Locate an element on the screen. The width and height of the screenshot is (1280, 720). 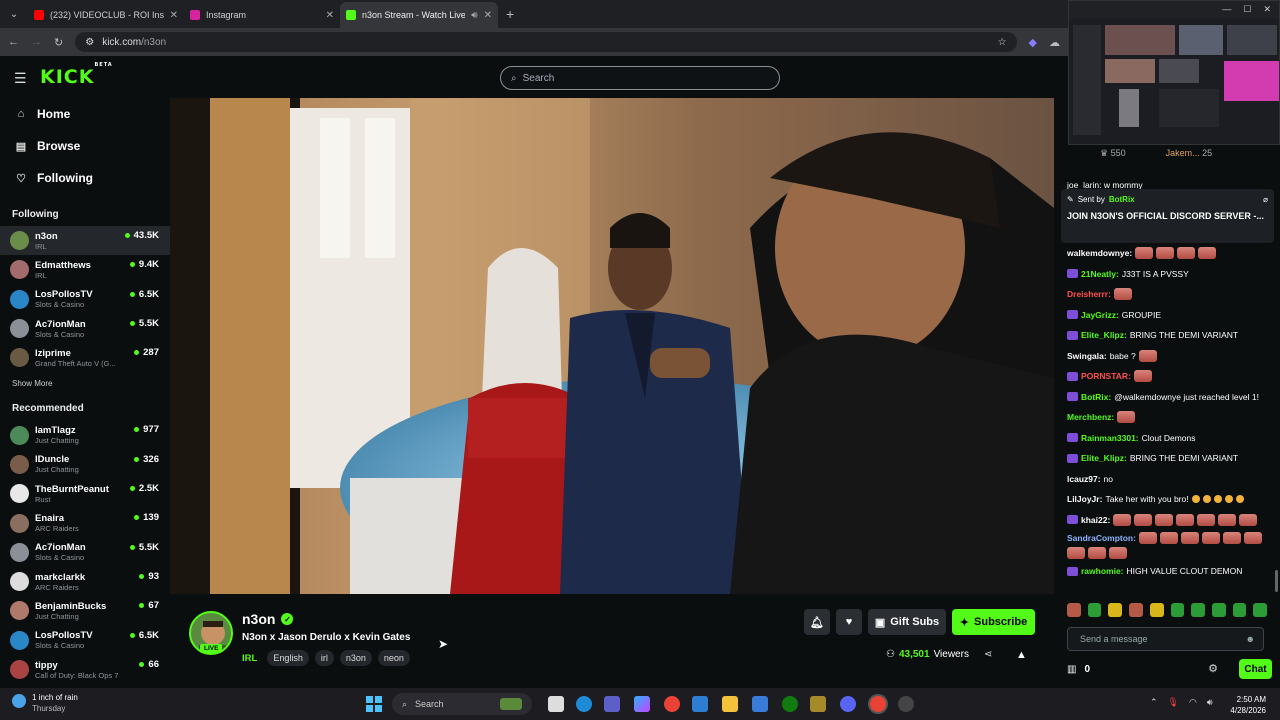
emoji-icon: ☻ is located at coordinates (1250, 639).